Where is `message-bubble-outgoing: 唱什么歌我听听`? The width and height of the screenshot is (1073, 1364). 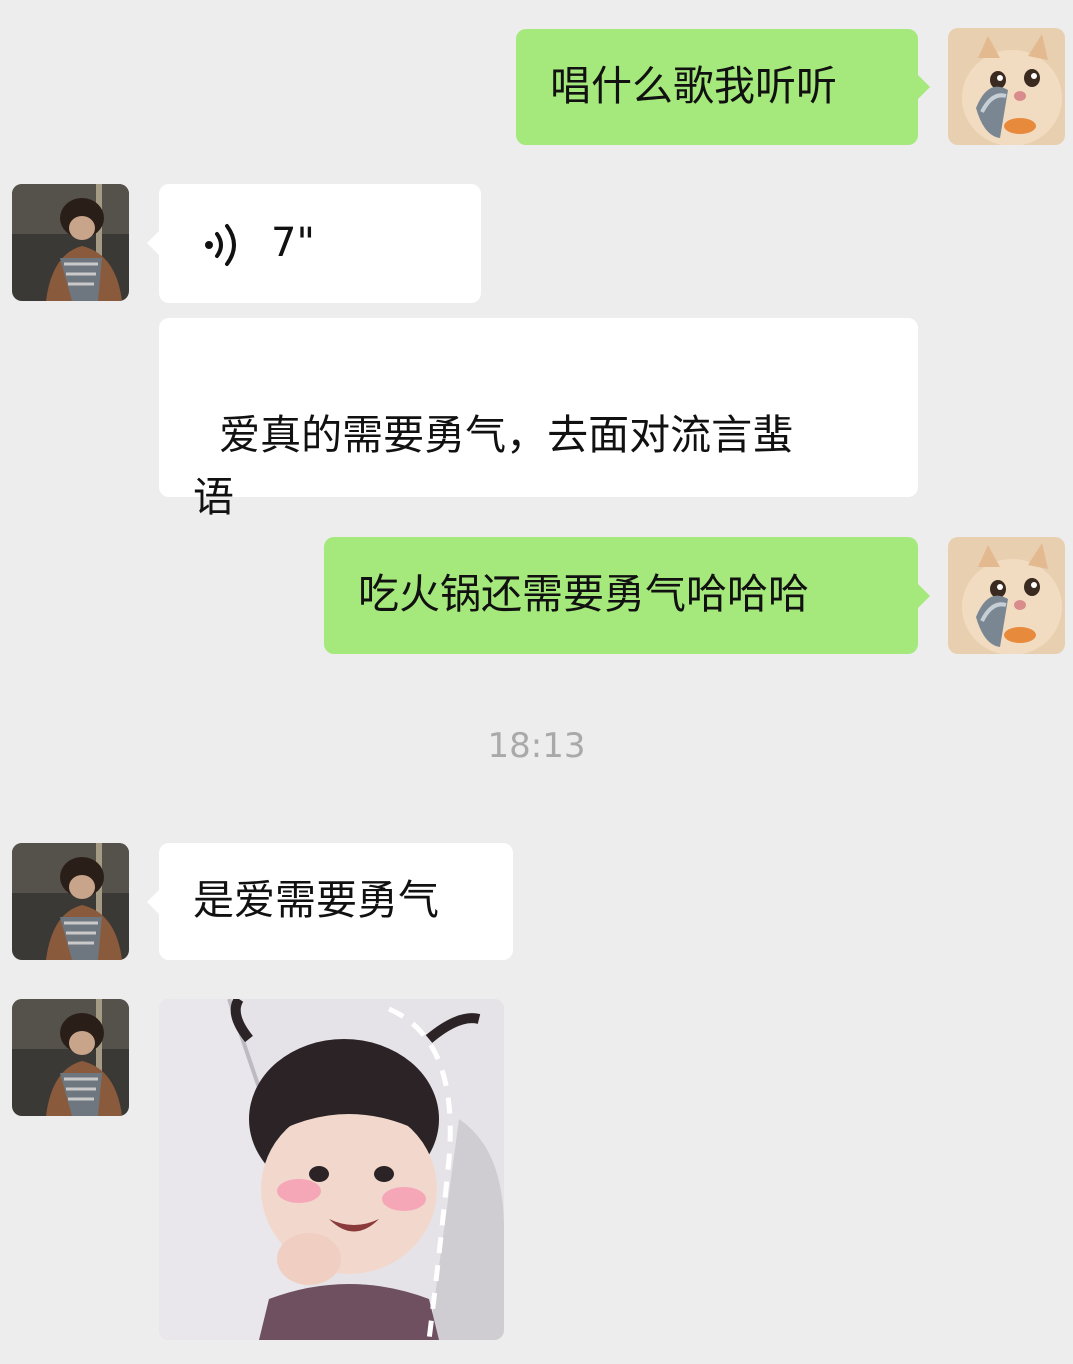
message-bubble-outgoing: 唱什么歌我听听 is located at coordinates (717, 87).